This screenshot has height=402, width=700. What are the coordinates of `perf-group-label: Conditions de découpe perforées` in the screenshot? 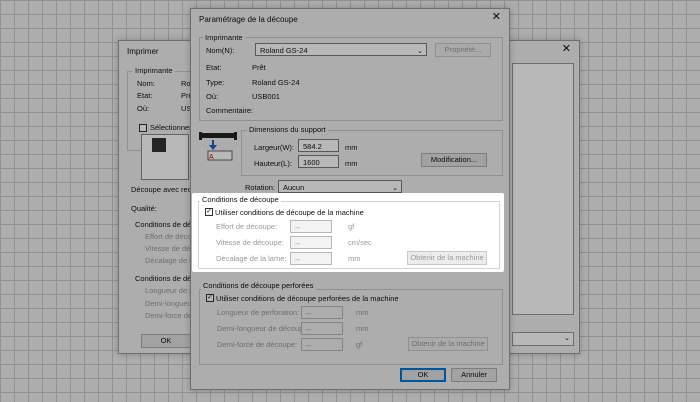 It's located at (258, 285).